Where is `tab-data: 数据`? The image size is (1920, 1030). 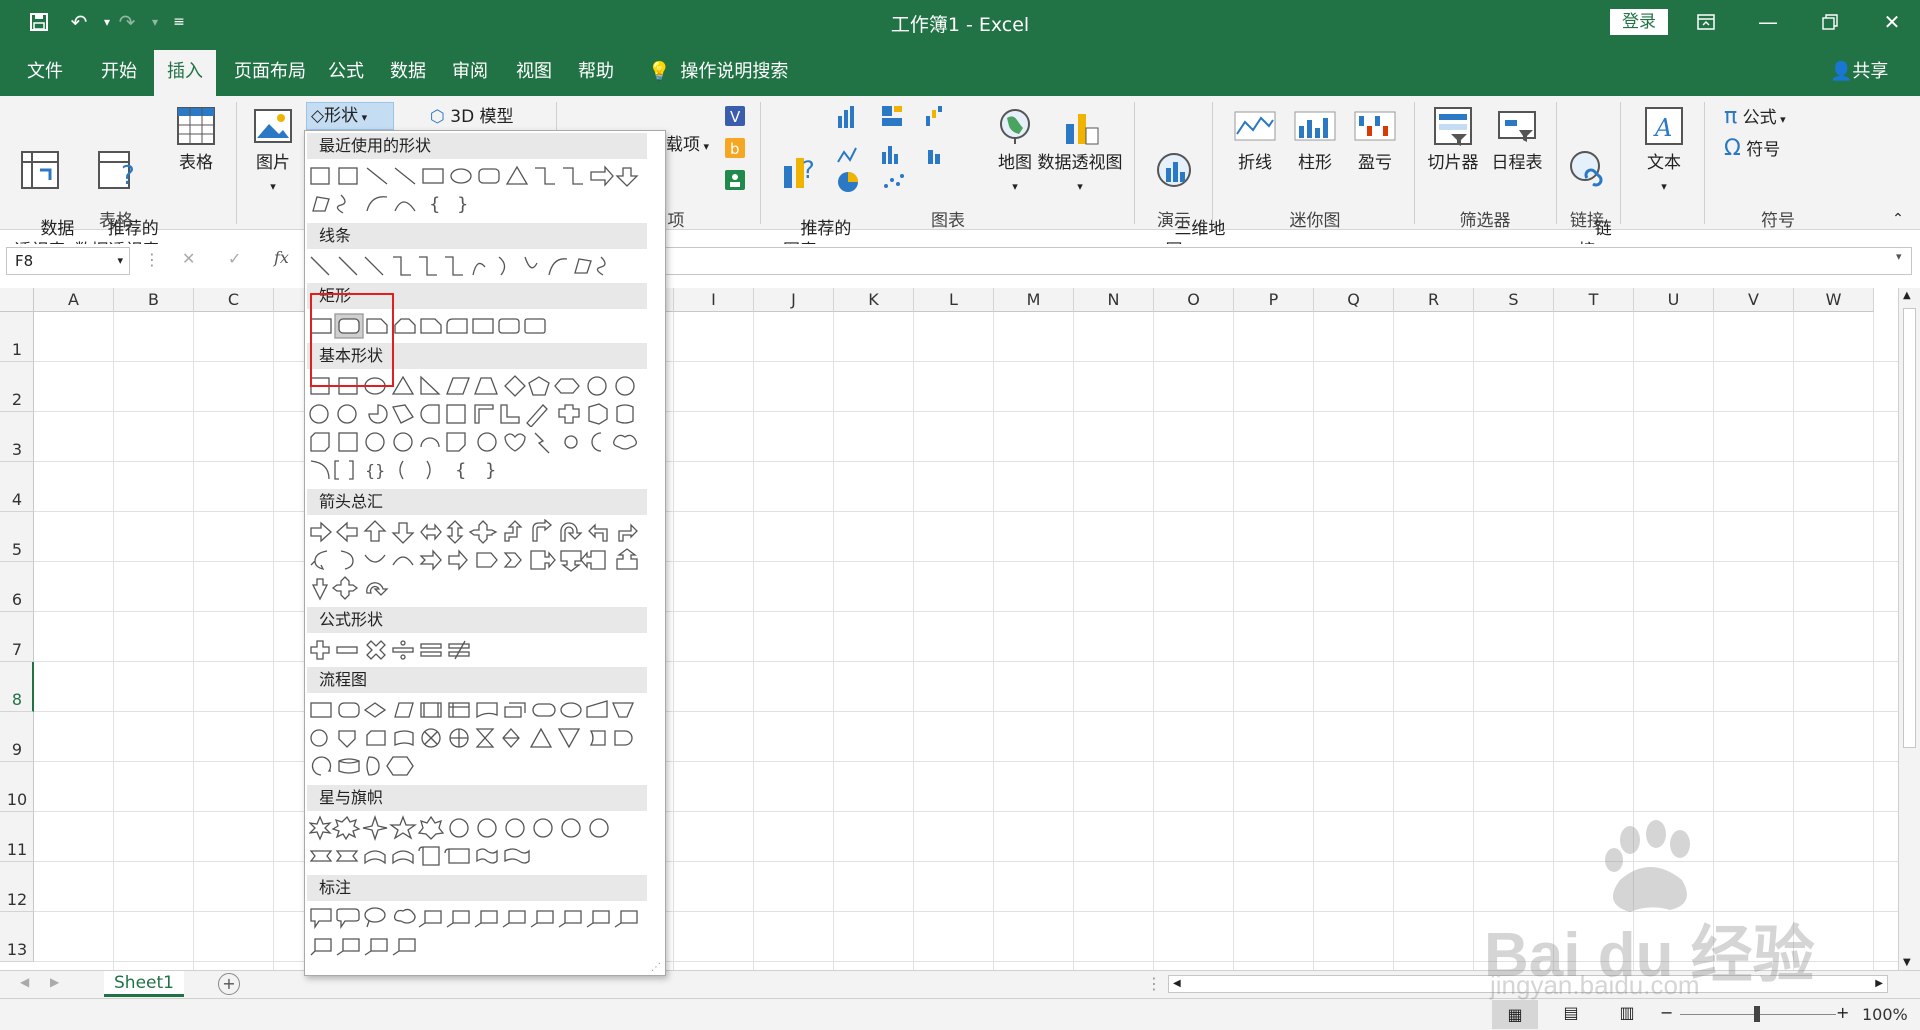 tab-data: 数据 is located at coordinates (408, 73).